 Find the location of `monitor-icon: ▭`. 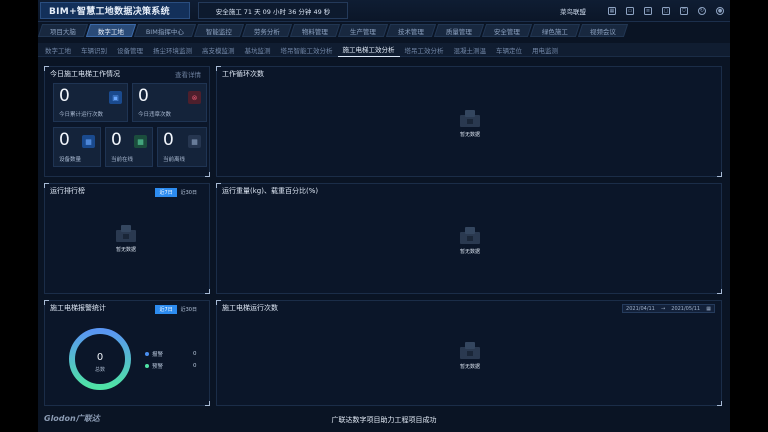

monitor-icon: ▭ is located at coordinates (630, 10).